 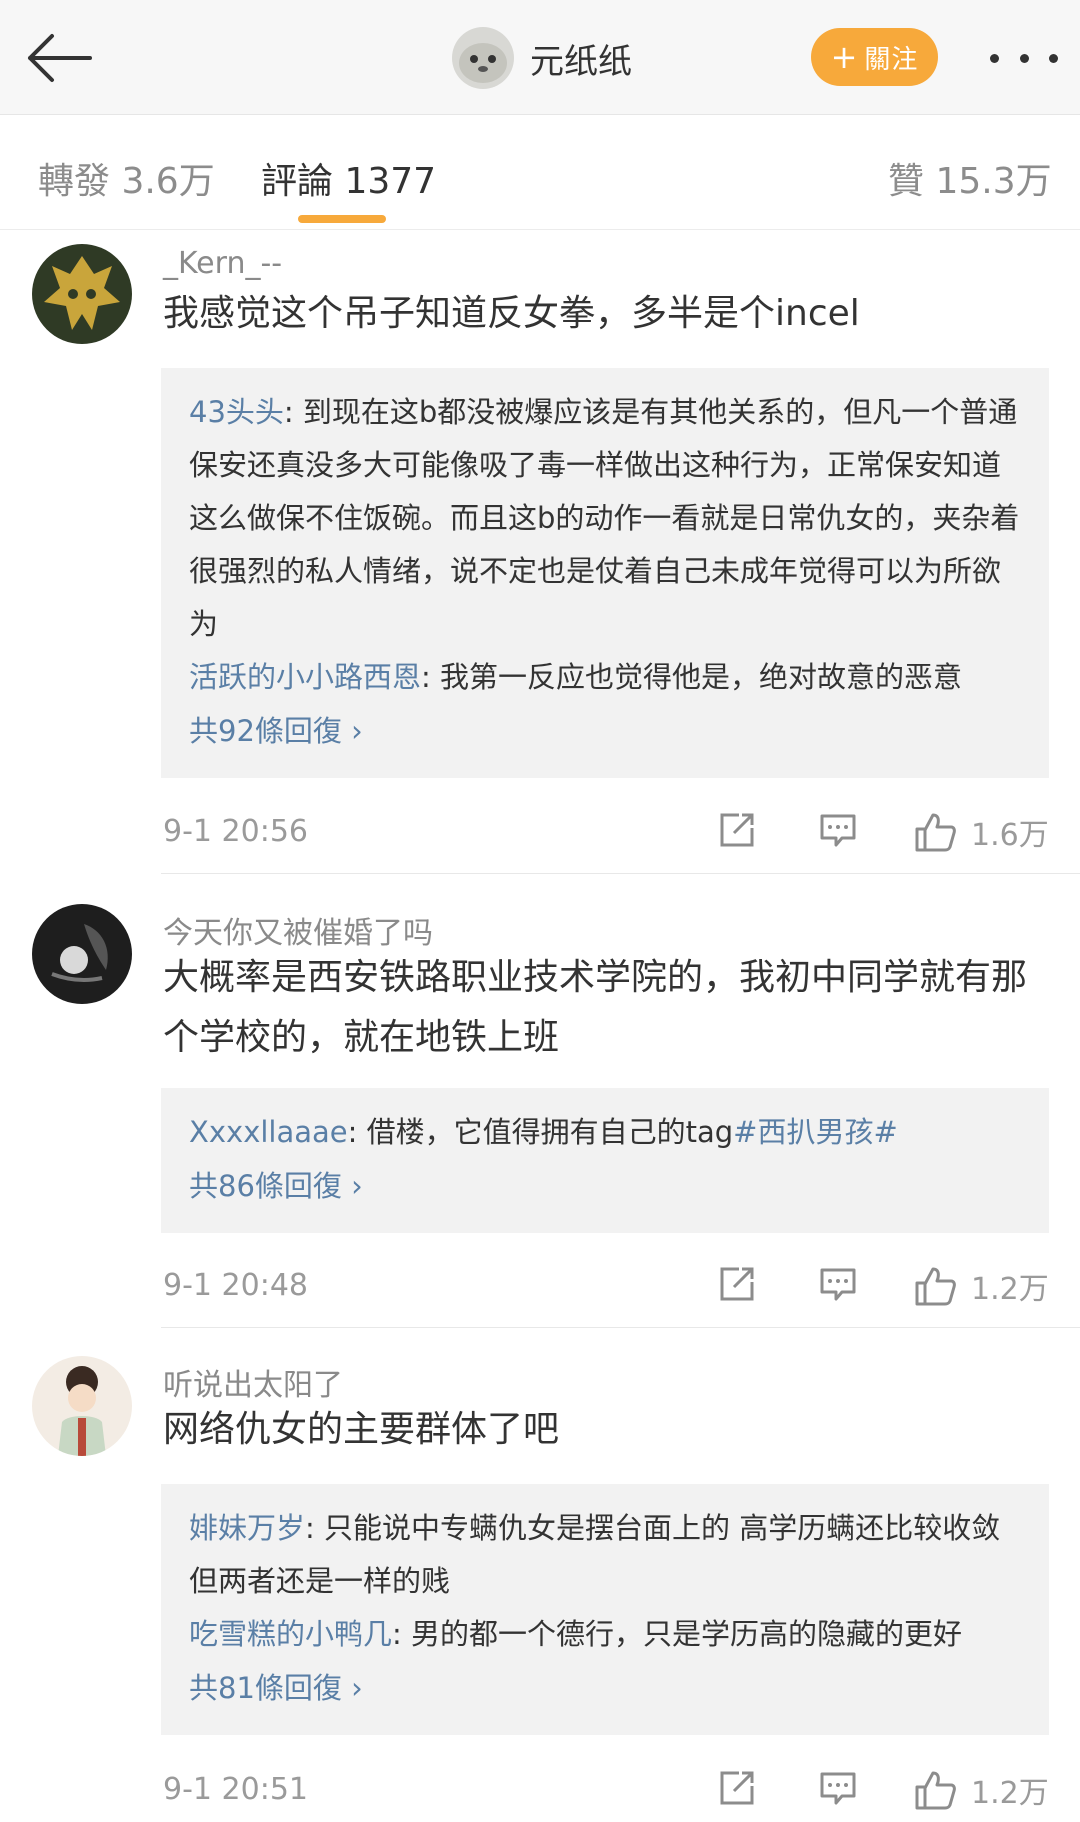 I want to click on username: 听说出太阳了, so click(x=253, y=1382).